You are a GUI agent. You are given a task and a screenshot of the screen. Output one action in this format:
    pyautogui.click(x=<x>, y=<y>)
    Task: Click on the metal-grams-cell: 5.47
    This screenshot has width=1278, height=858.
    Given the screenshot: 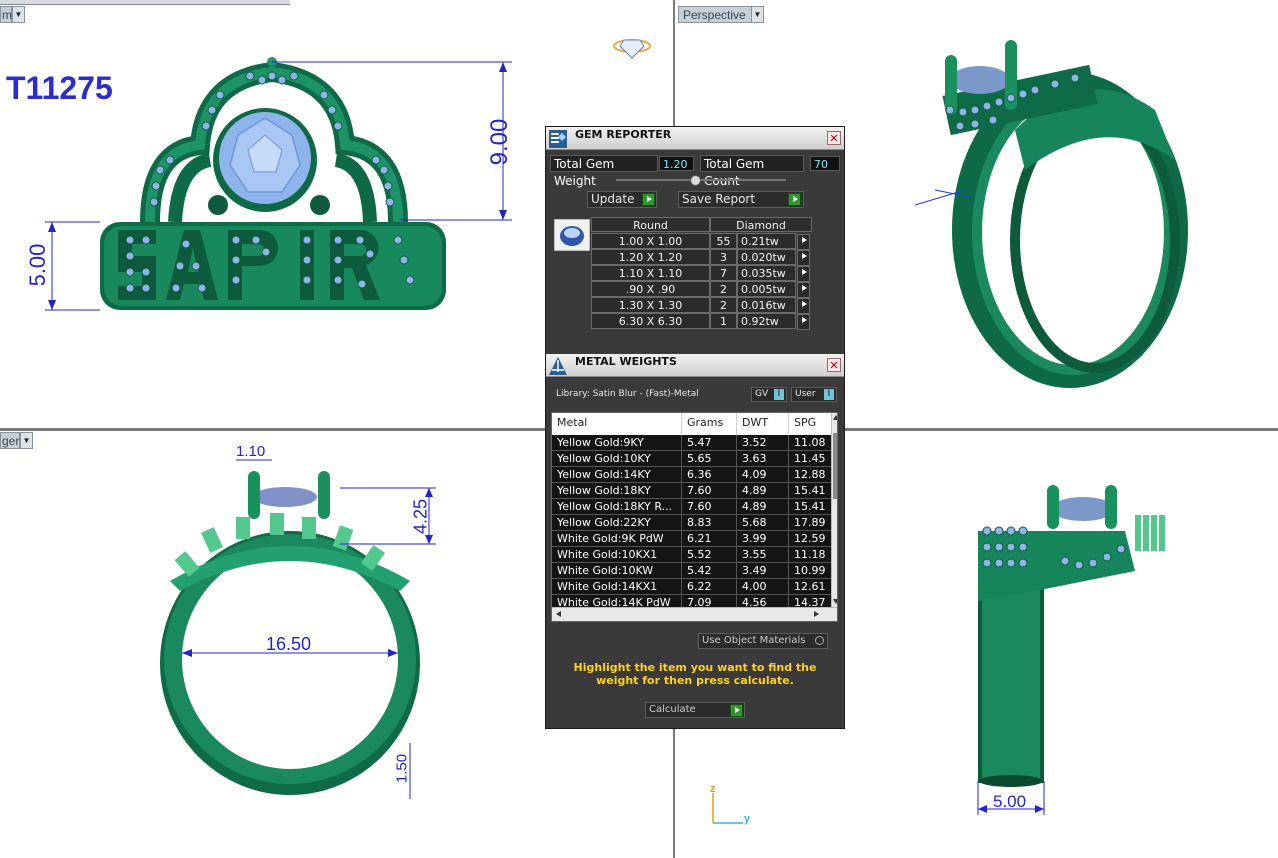 What is the action you would take?
    pyautogui.click(x=709, y=443)
    